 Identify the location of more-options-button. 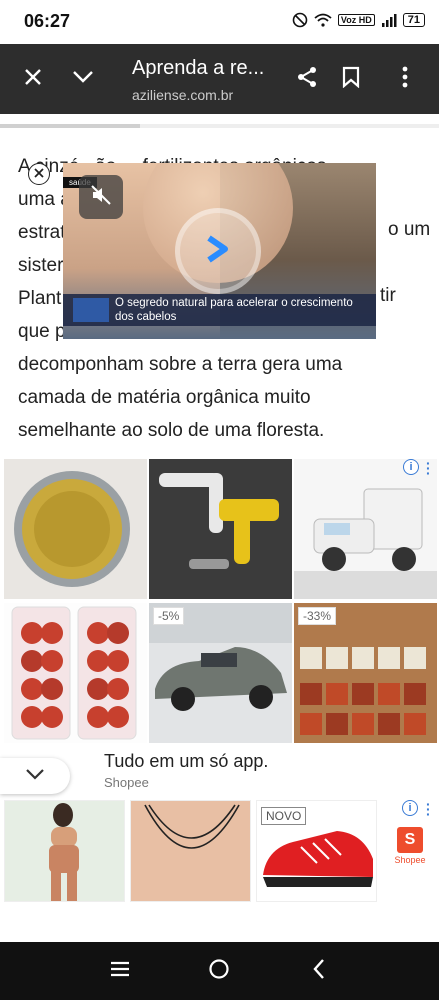
(405, 79).